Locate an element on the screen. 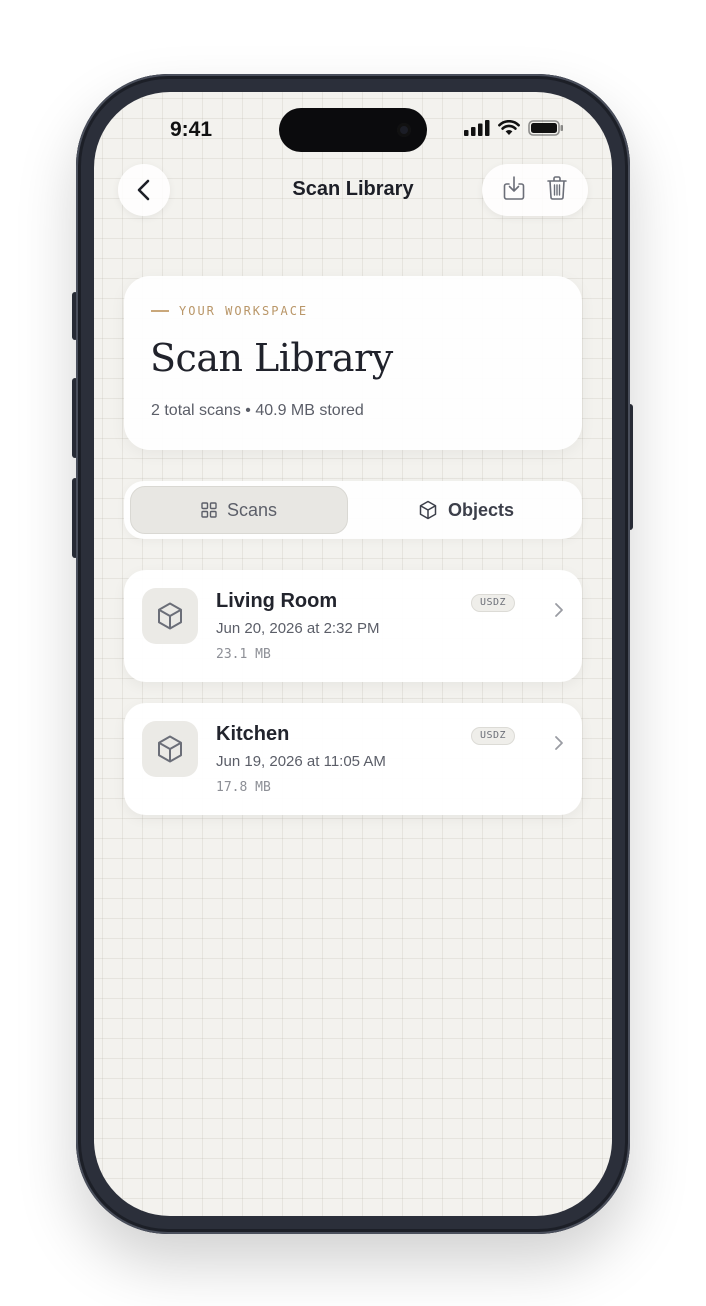  scan-name: Kitchen is located at coordinates (253, 734).